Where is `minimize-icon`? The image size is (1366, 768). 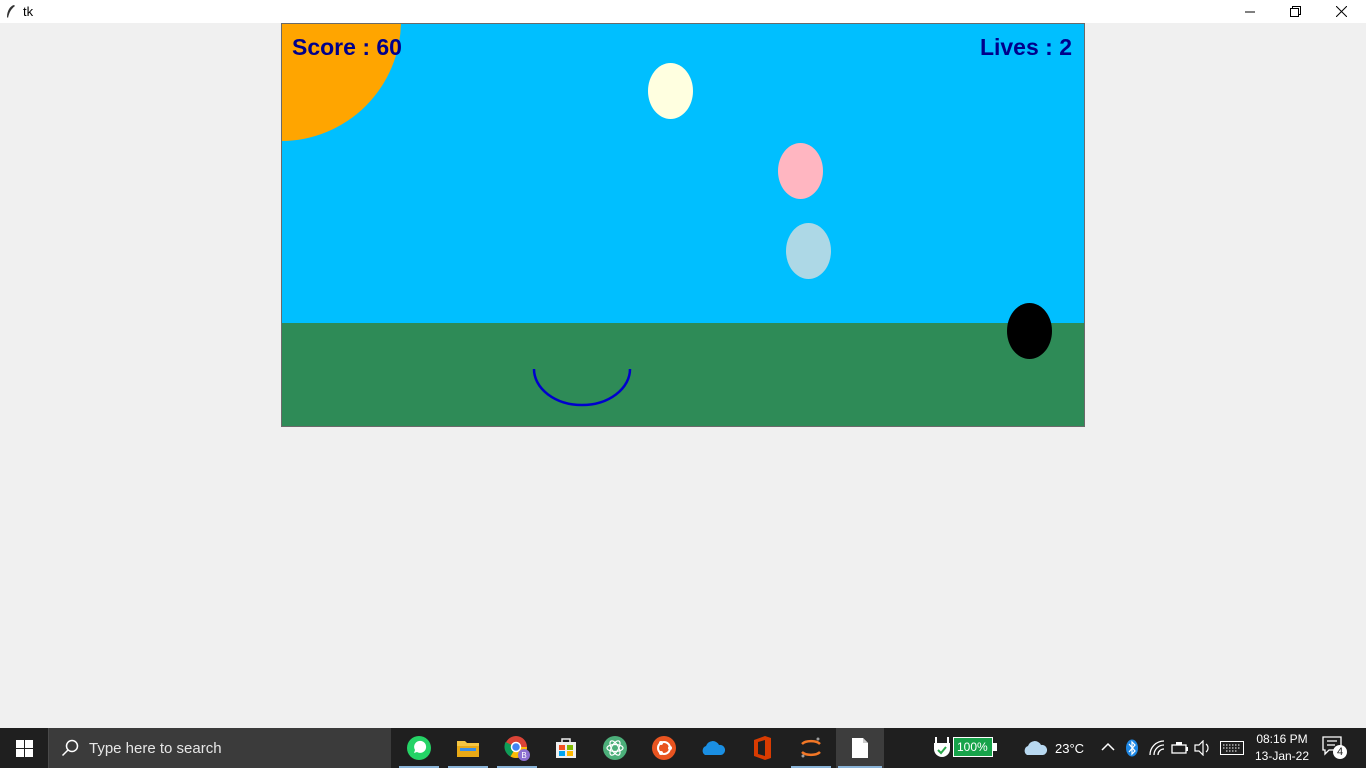 minimize-icon is located at coordinates (1250, 11).